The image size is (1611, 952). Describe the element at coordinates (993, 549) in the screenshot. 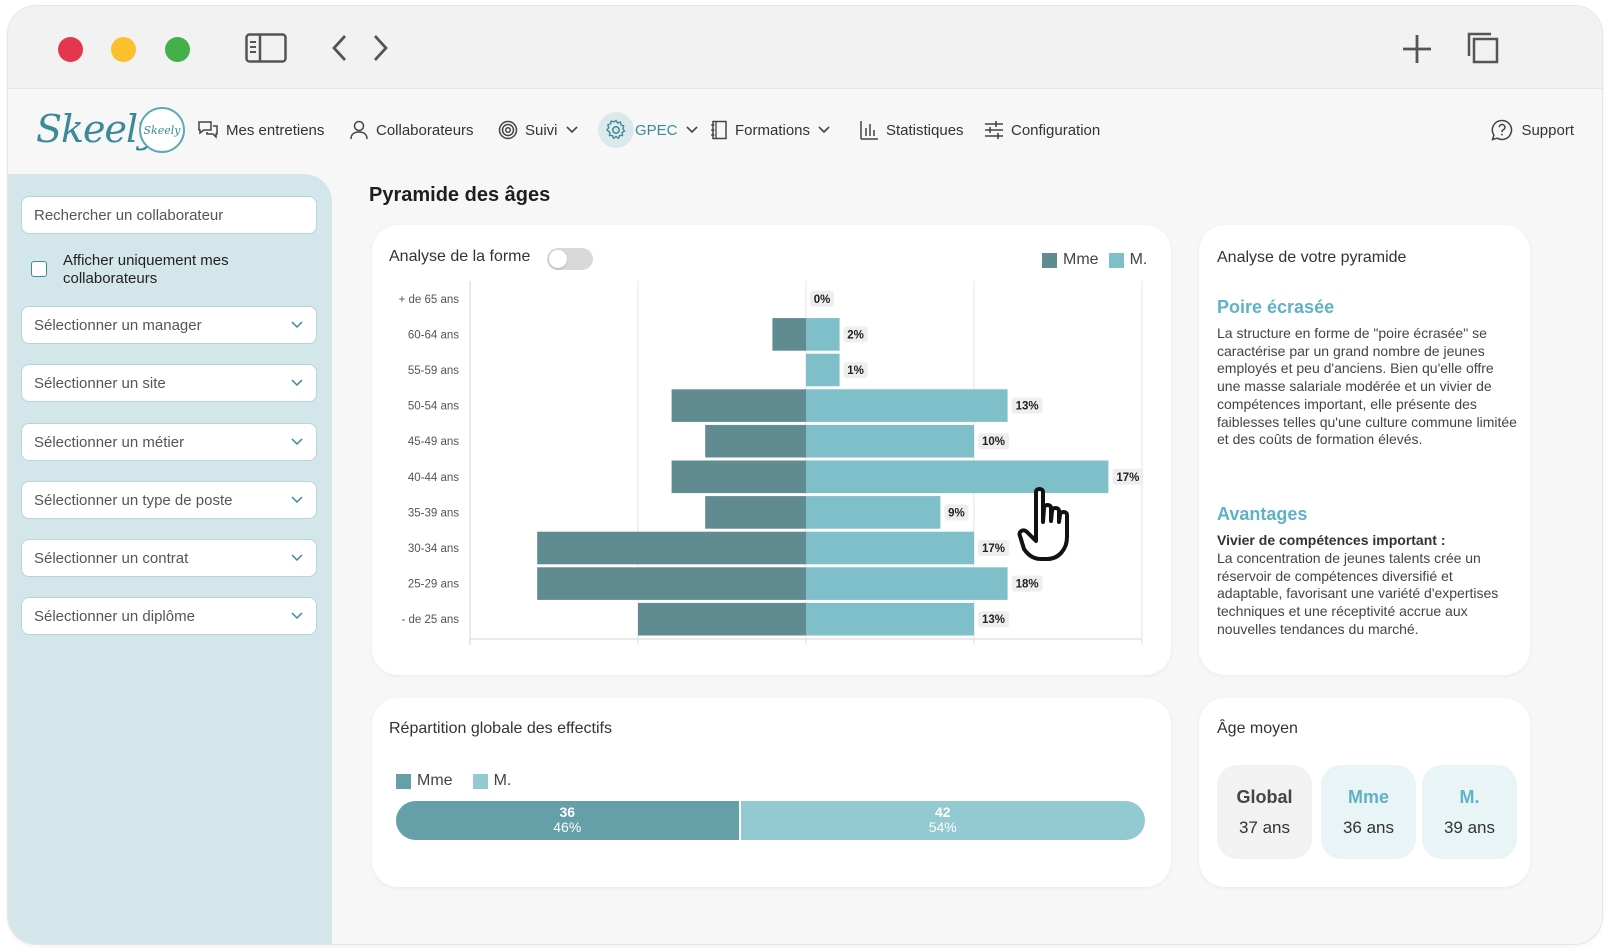

I see `data-label: 17%` at that location.